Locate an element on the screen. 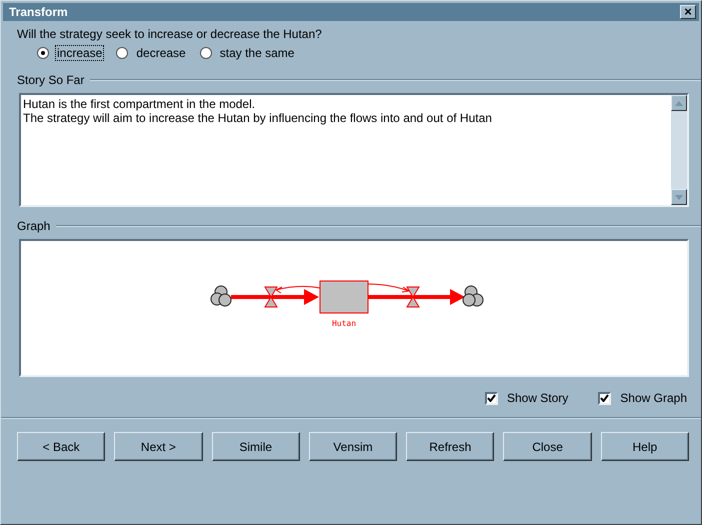 This screenshot has height=525, width=702. radio-label: increase is located at coordinates (79, 53).